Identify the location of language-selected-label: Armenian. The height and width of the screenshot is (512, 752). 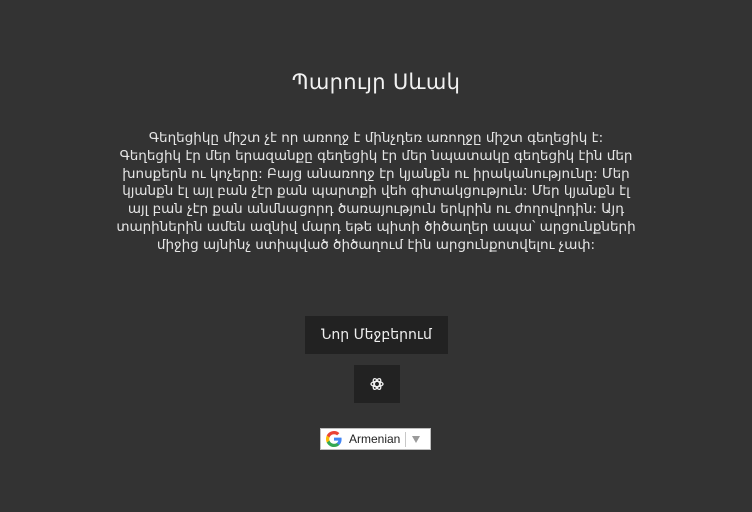
(375, 439).